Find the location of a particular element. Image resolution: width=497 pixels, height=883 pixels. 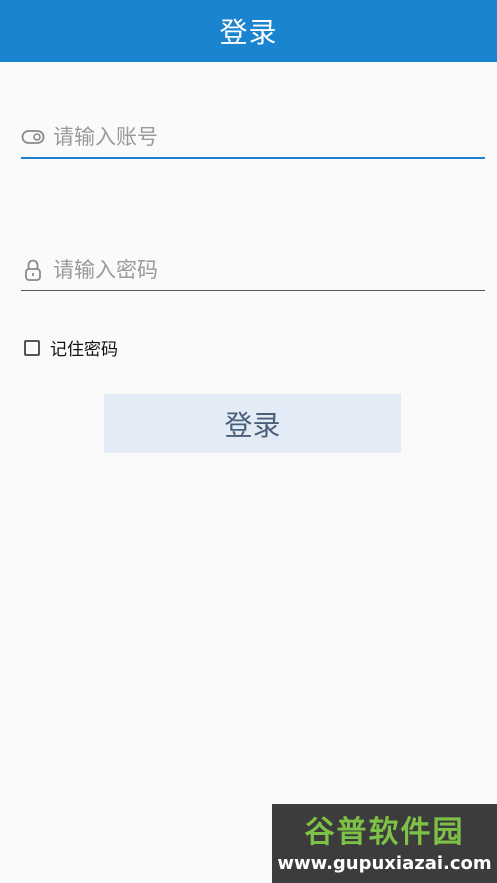

password-field is located at coordinates (253, 270).